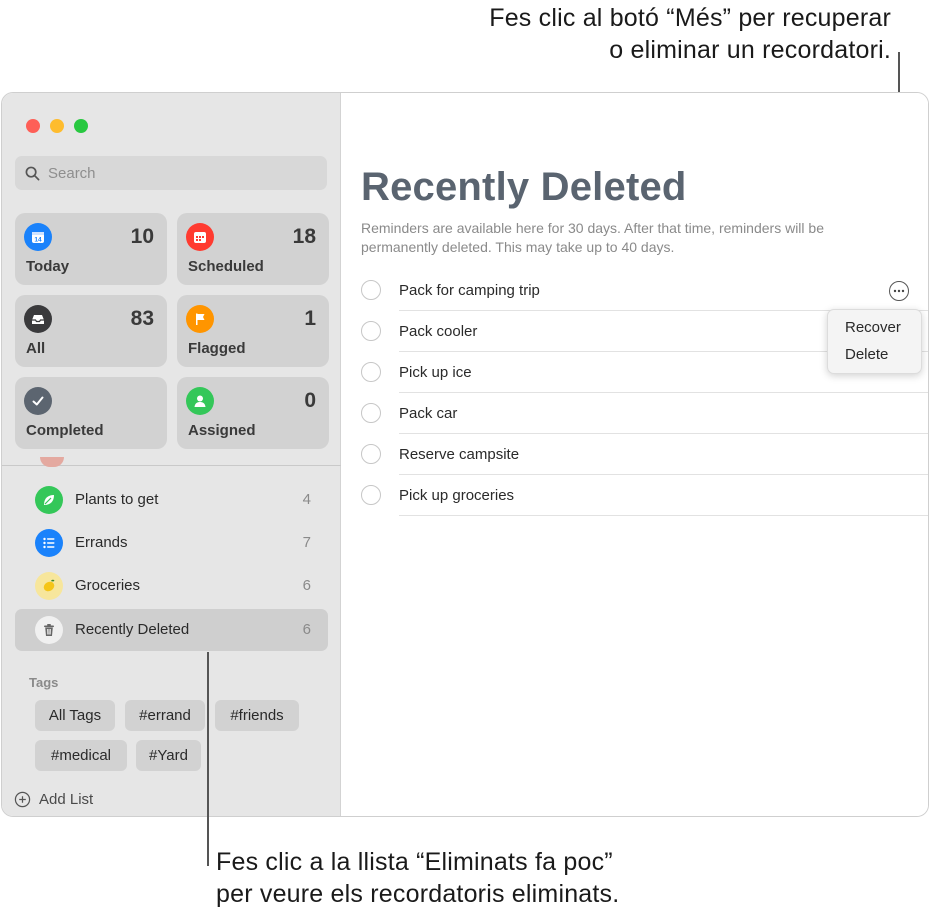 The height and width of the screenshot is (920, 931). I want to click on calendar-today-icon: 14, so click(38, 237).